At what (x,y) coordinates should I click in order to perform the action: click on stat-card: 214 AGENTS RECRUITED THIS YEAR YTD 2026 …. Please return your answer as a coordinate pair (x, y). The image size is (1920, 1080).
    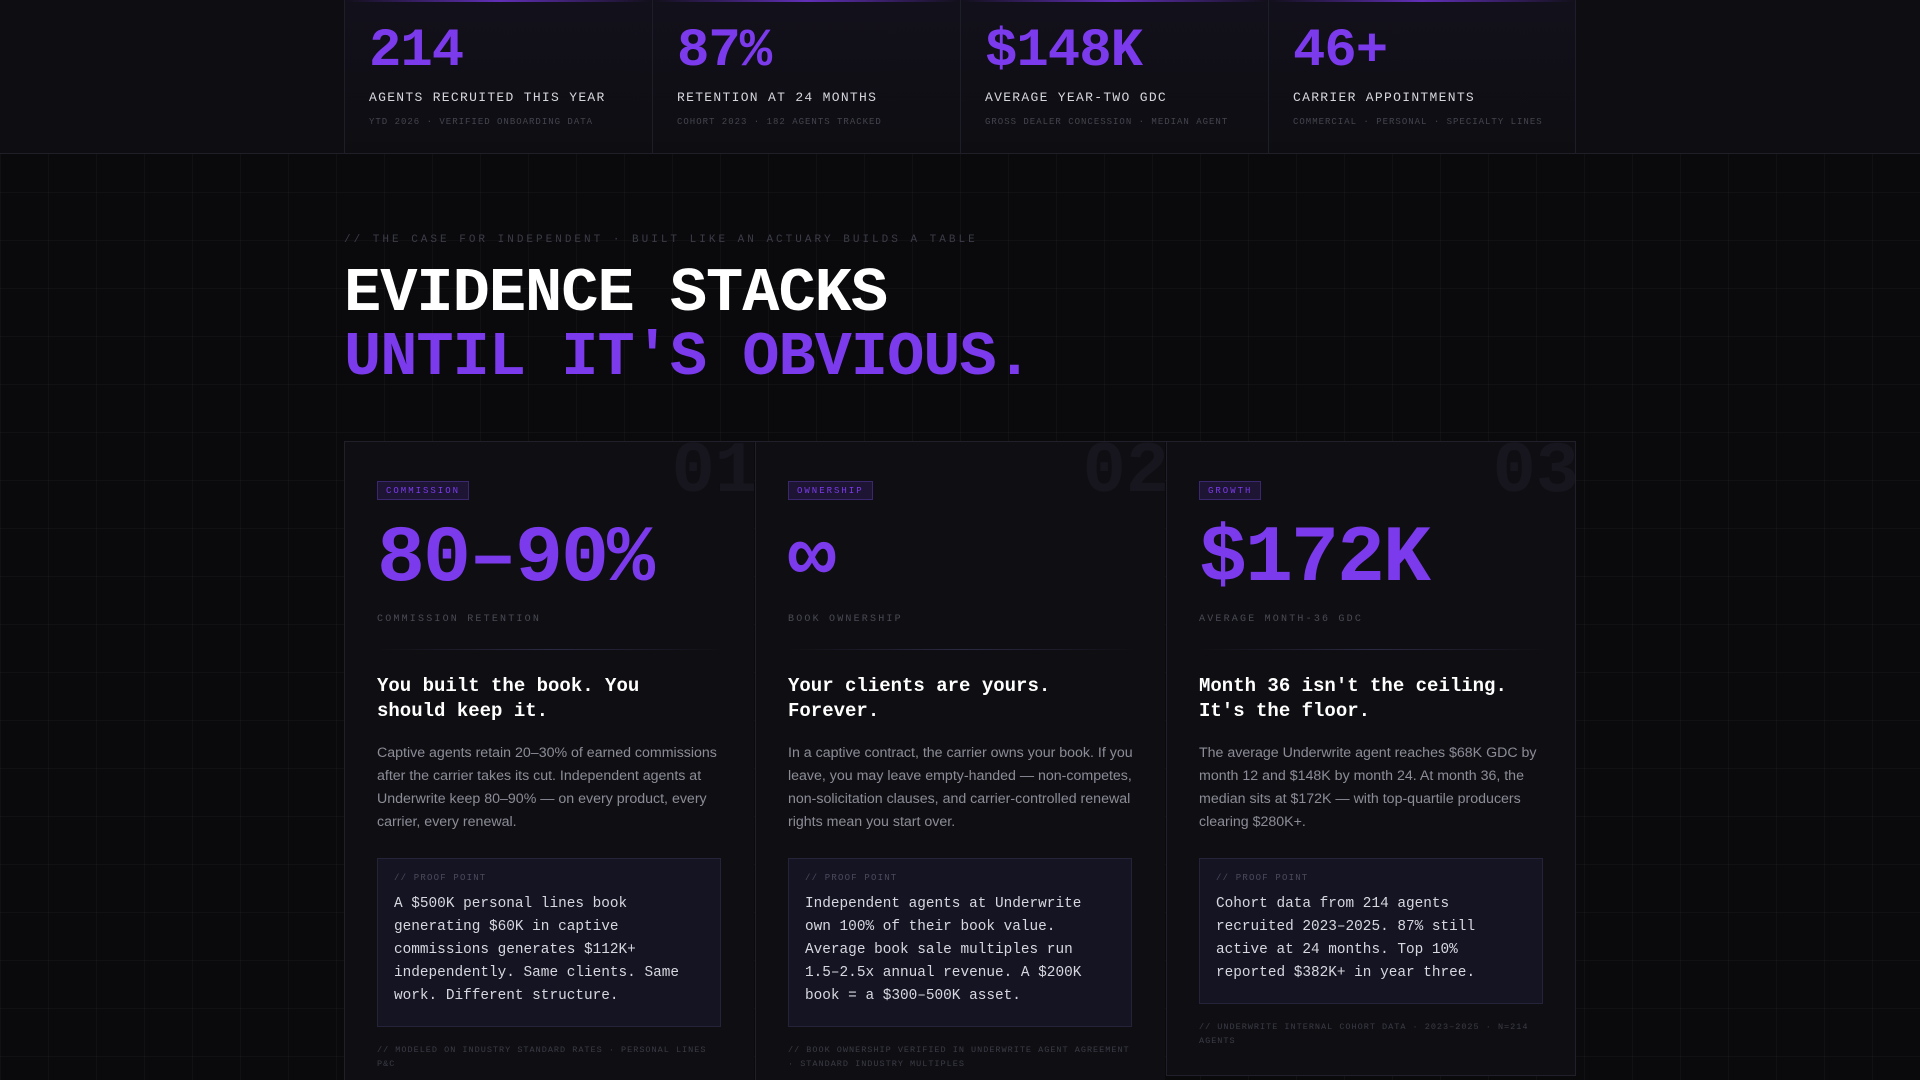
    Looking at the image, I should click on (498, 77).